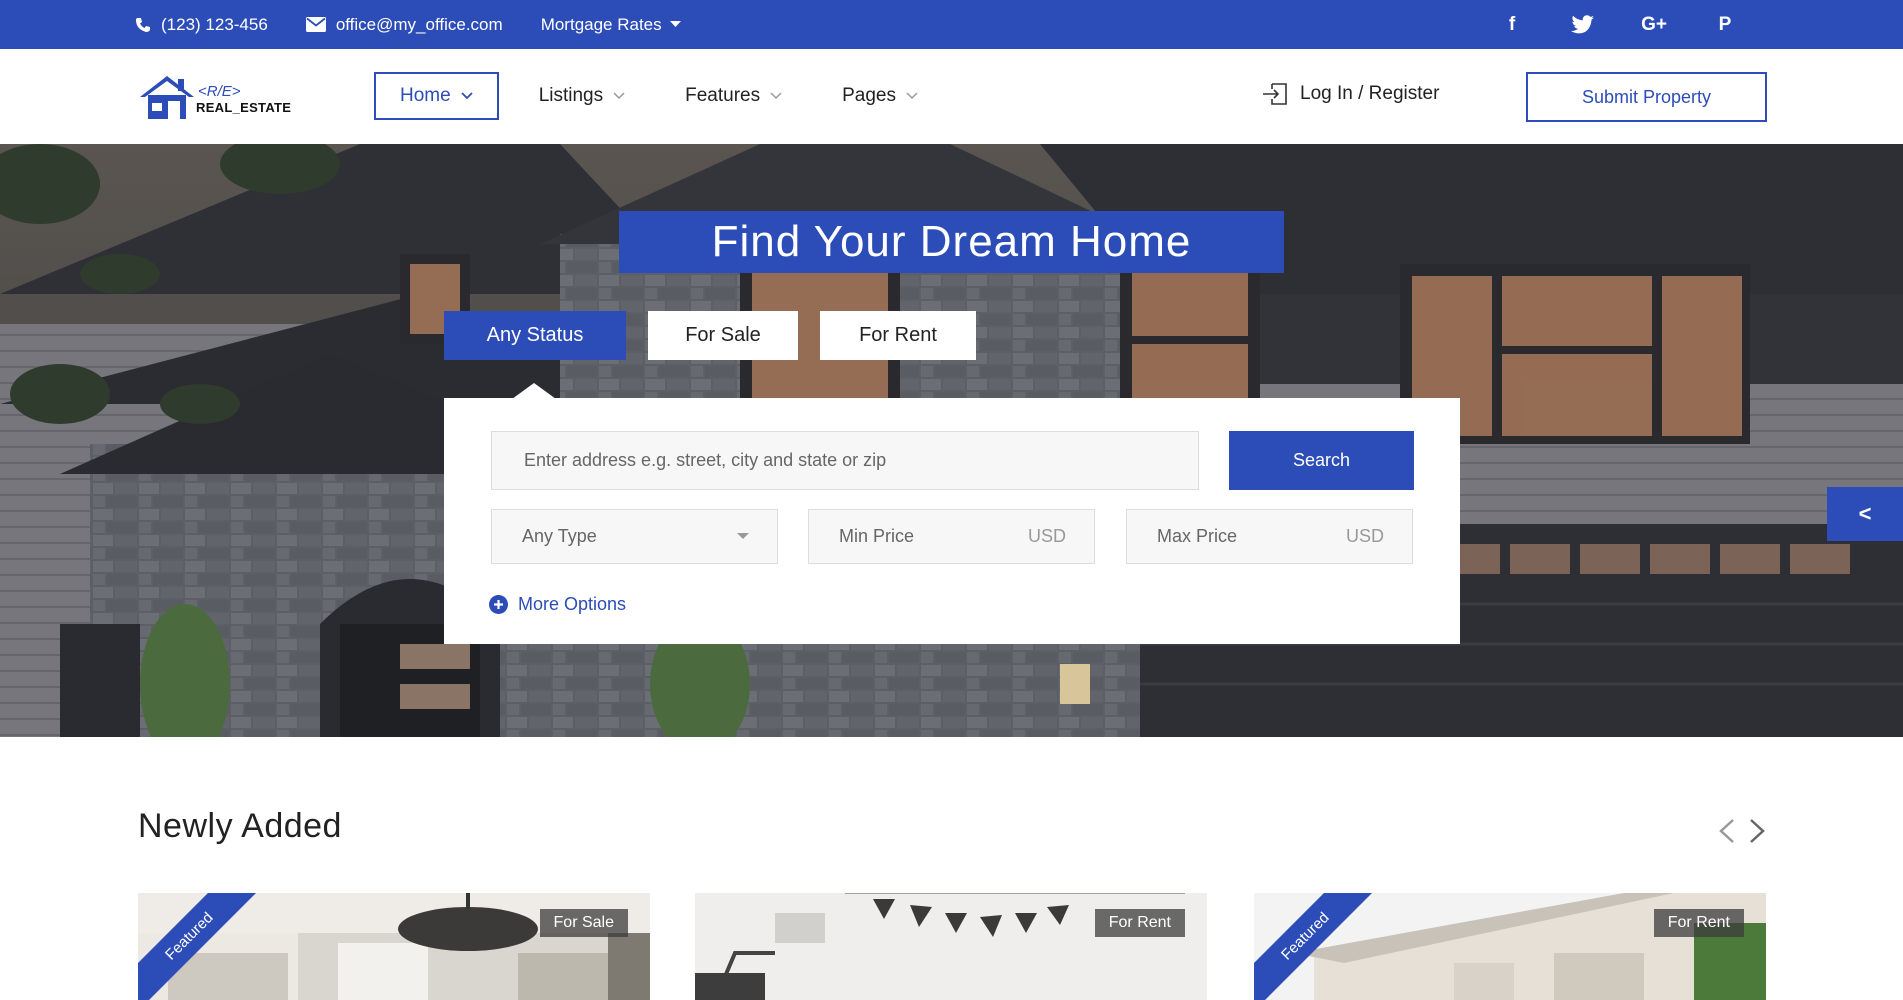 The height and width of the screenshot is (1000, 1903). What do you see at coordinates (1654, 25) in the screenshot?
I see `google-plus-icon: G+` at bounding box center [1654, 25].